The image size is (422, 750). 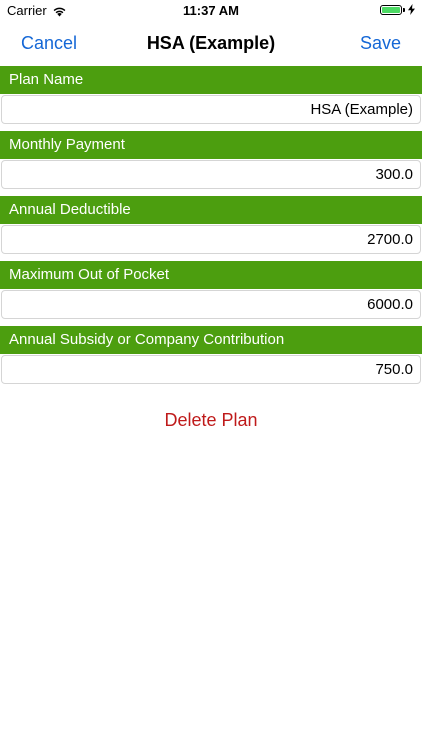 I want to click on monthly-payment-field: 300.0, so click(x=211, y=174).